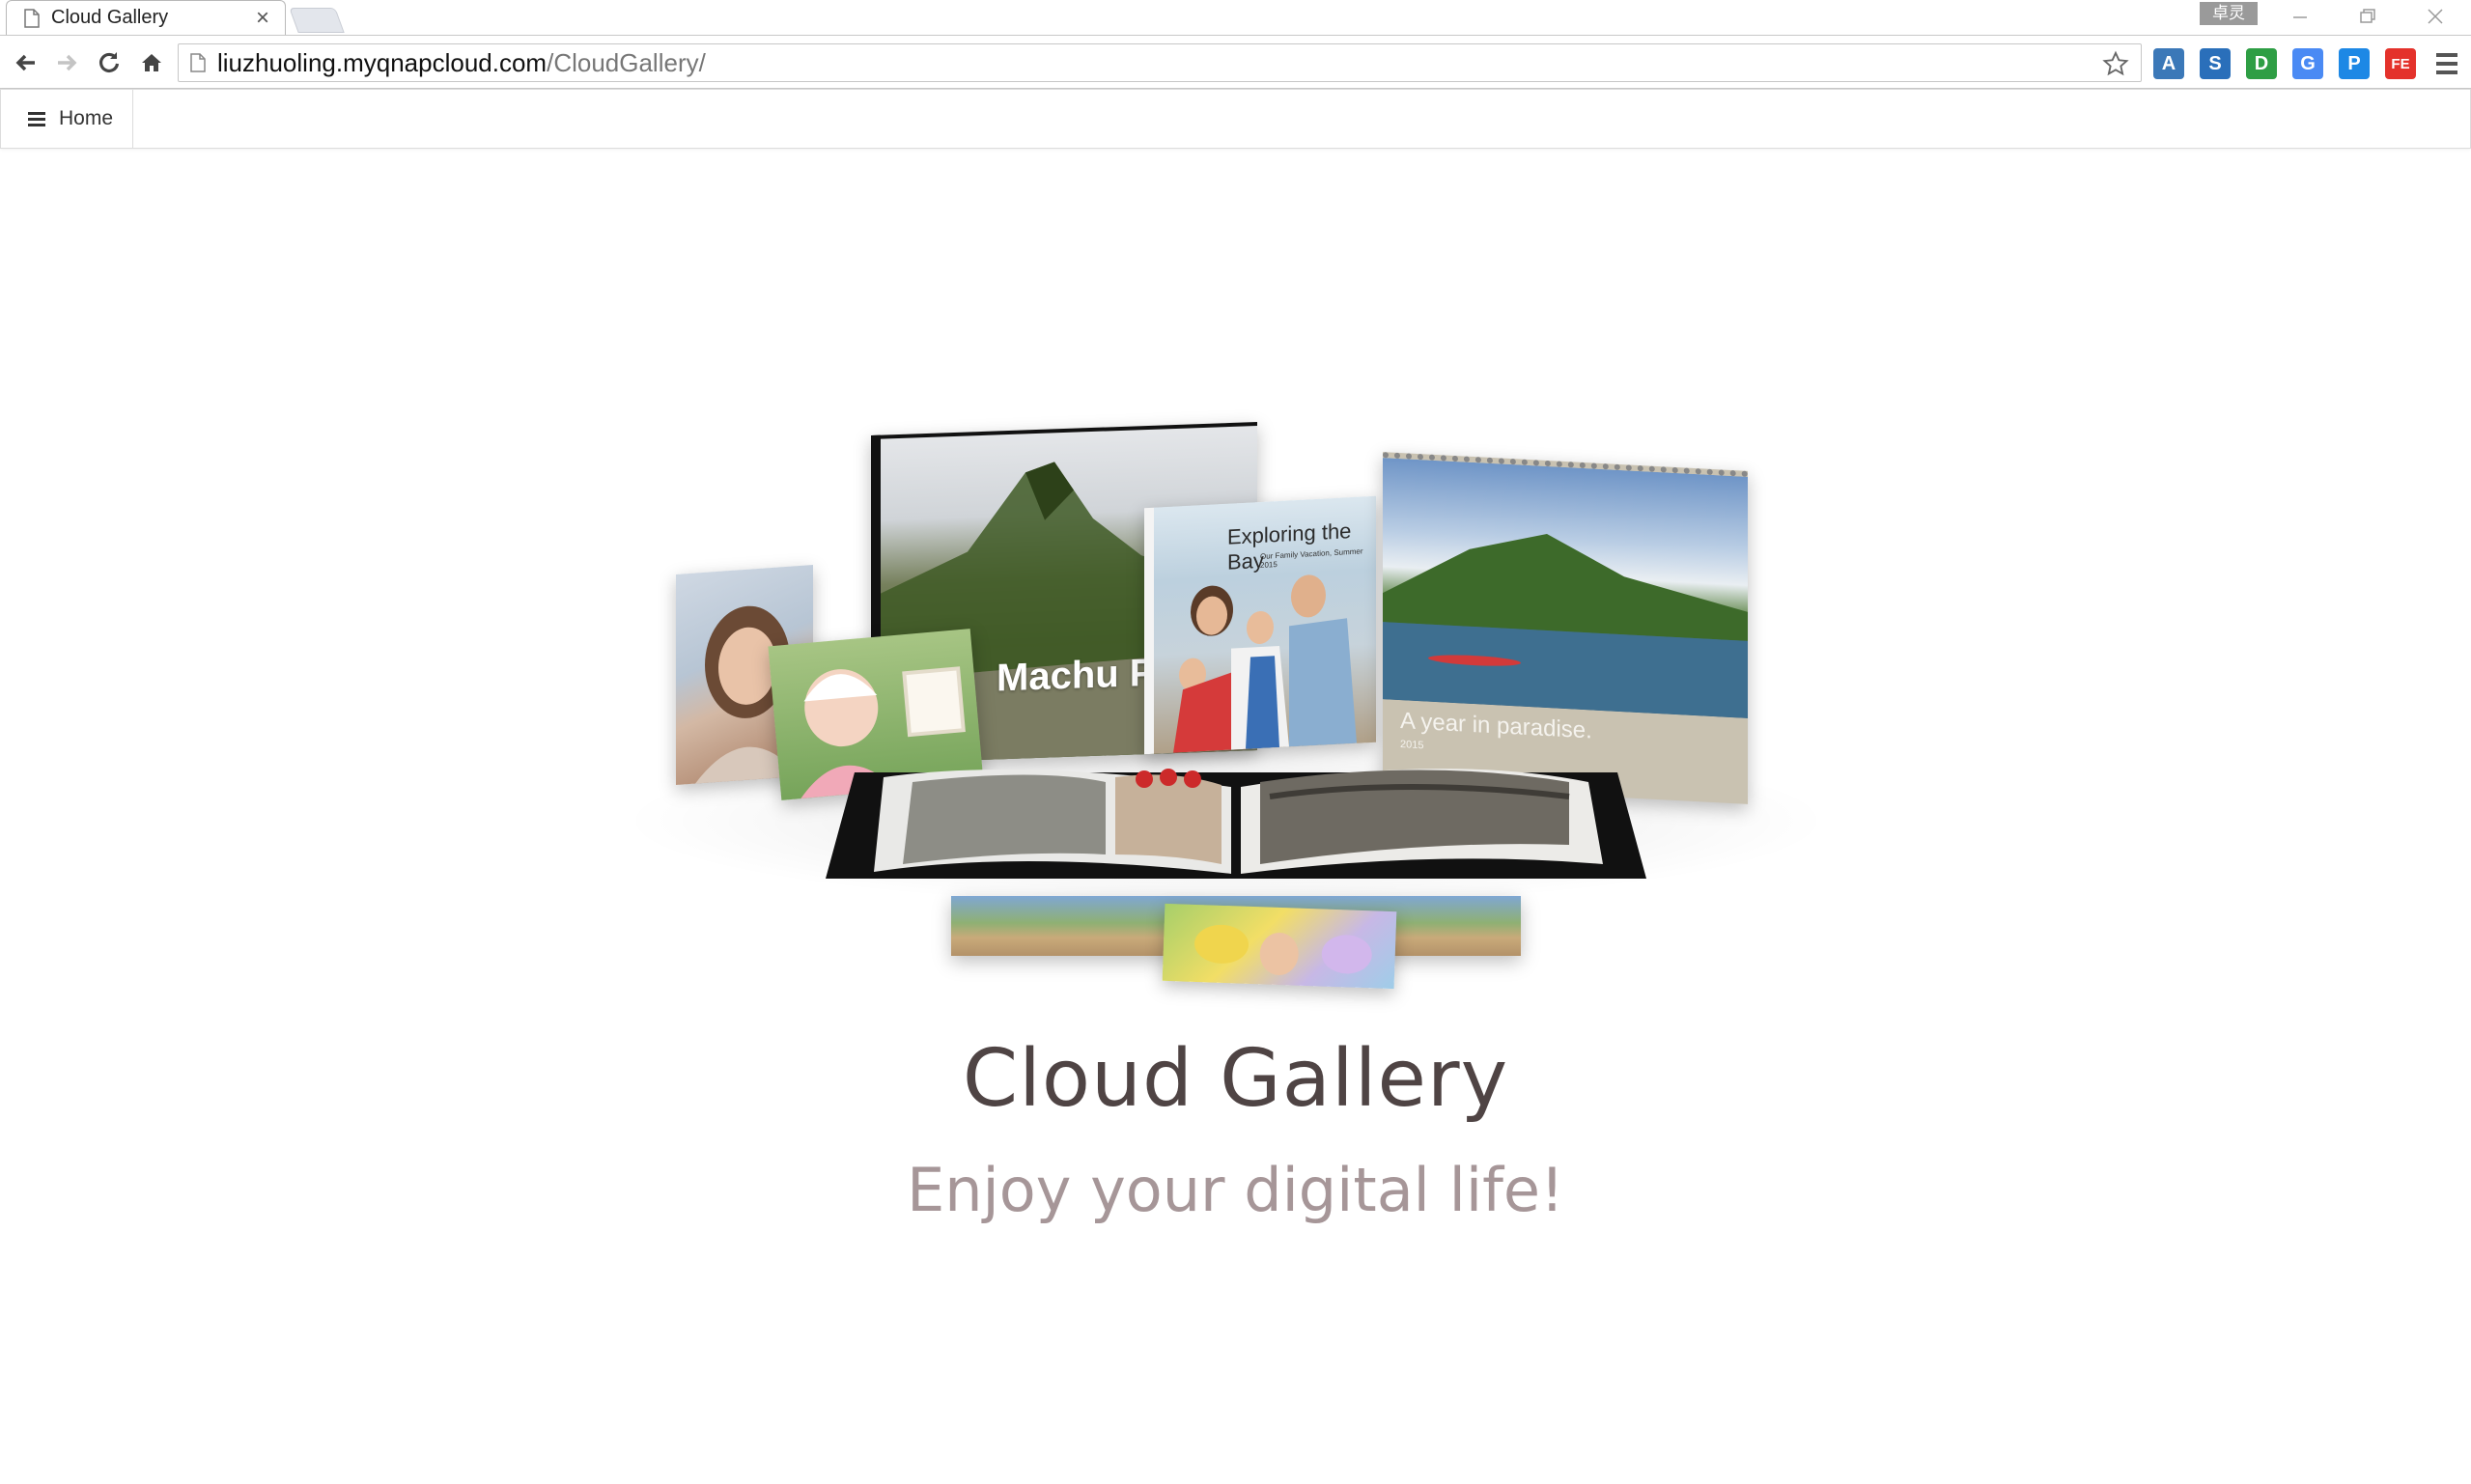 The image size is (2471, 1484). What do you see at coordinates (1235, 17) in the screenshot?
I see `browser-tab-strip: Cloud Gallery × 卓灵` at bounding box center [1235, 17].